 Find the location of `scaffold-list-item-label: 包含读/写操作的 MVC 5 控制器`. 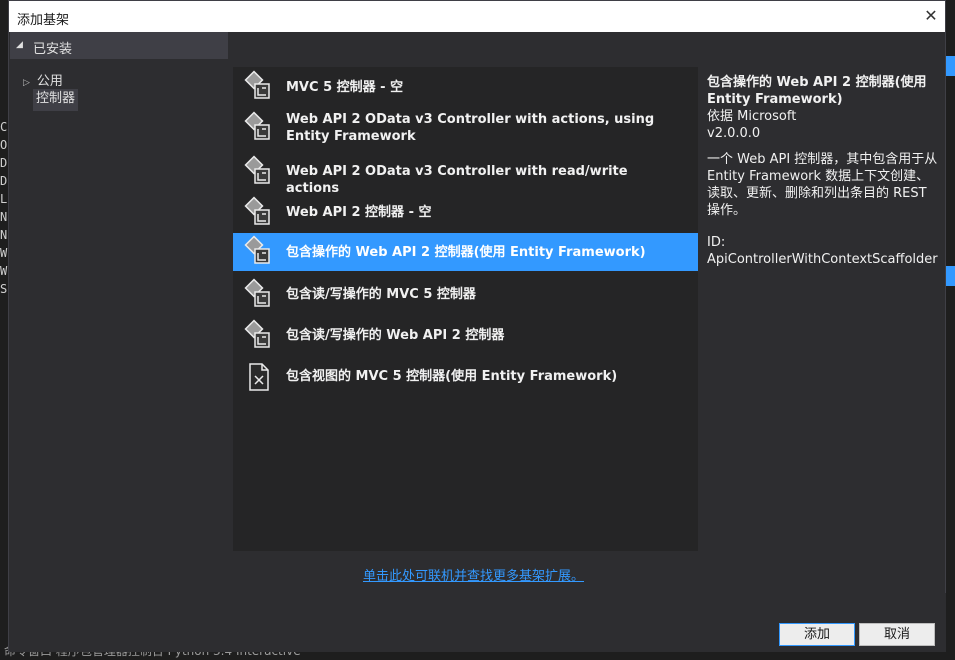

scaffold-list-item-label: 包含读/写操作的 MVC 5 控制器 is located at coordinates (381, 294).